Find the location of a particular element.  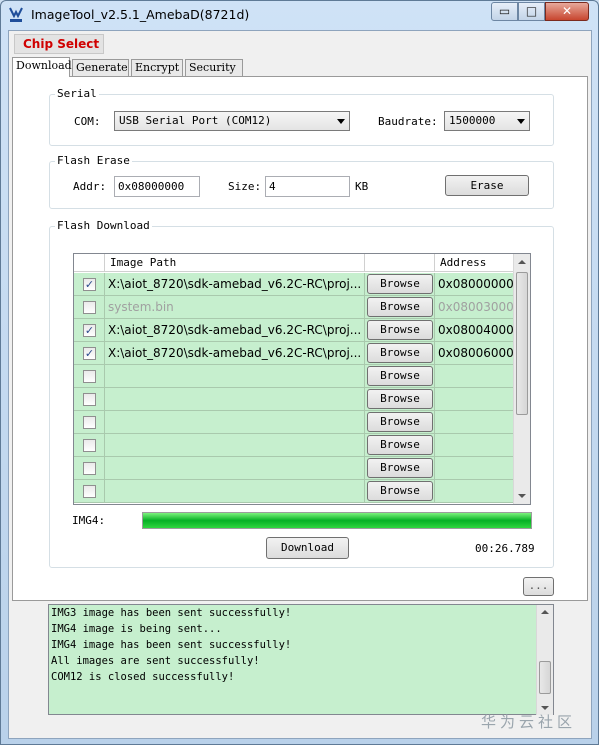

erase-button: Erase is located at coordinates (487, 185).